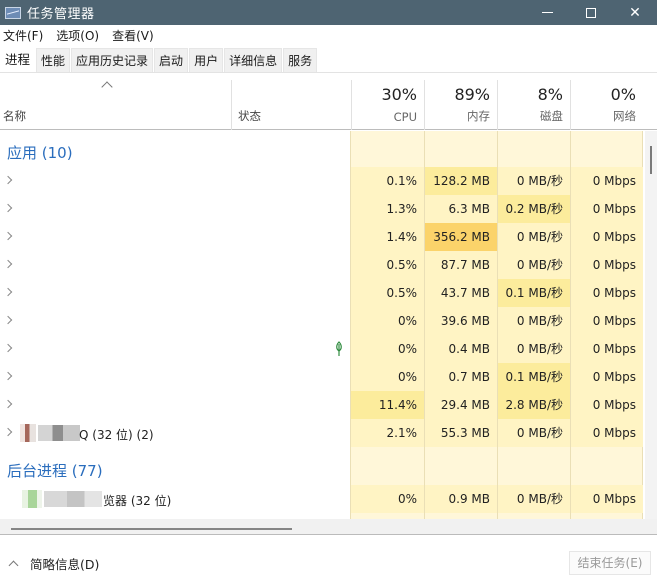 The height and width of the screenshot is (582, 657). I want to click on cpu-value: 11.4%, so click(387, 405).